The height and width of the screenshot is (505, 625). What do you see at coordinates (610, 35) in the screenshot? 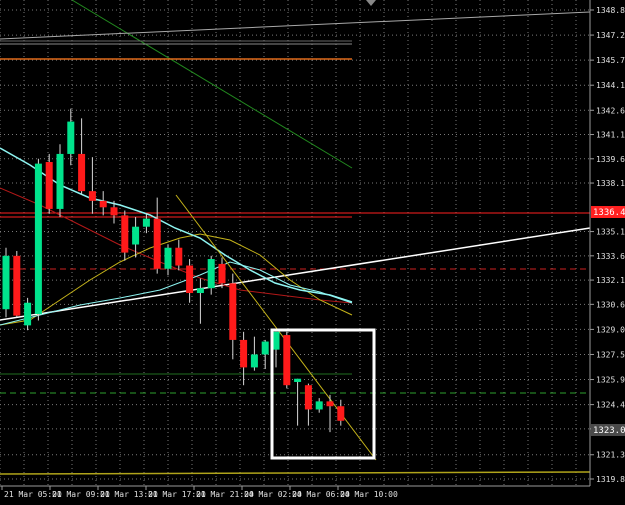
I see `price-tick-label: 1347.25` at bounding box center [610, 35].